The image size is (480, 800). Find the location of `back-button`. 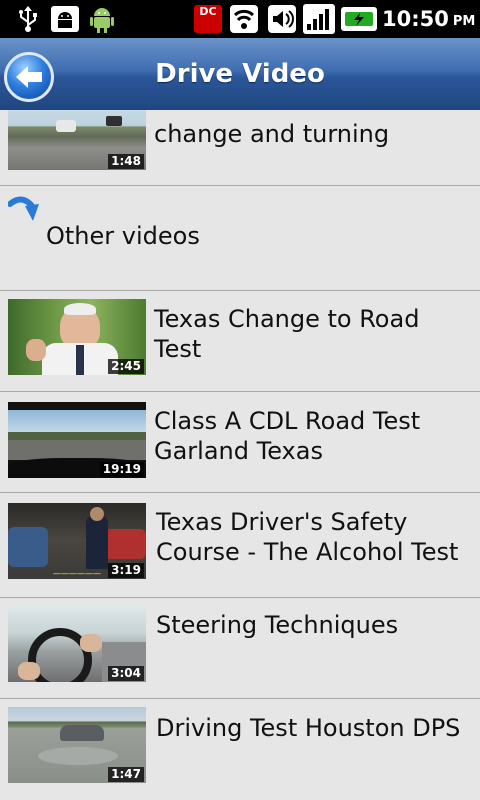

back-button is located at coordinates (29, 77).